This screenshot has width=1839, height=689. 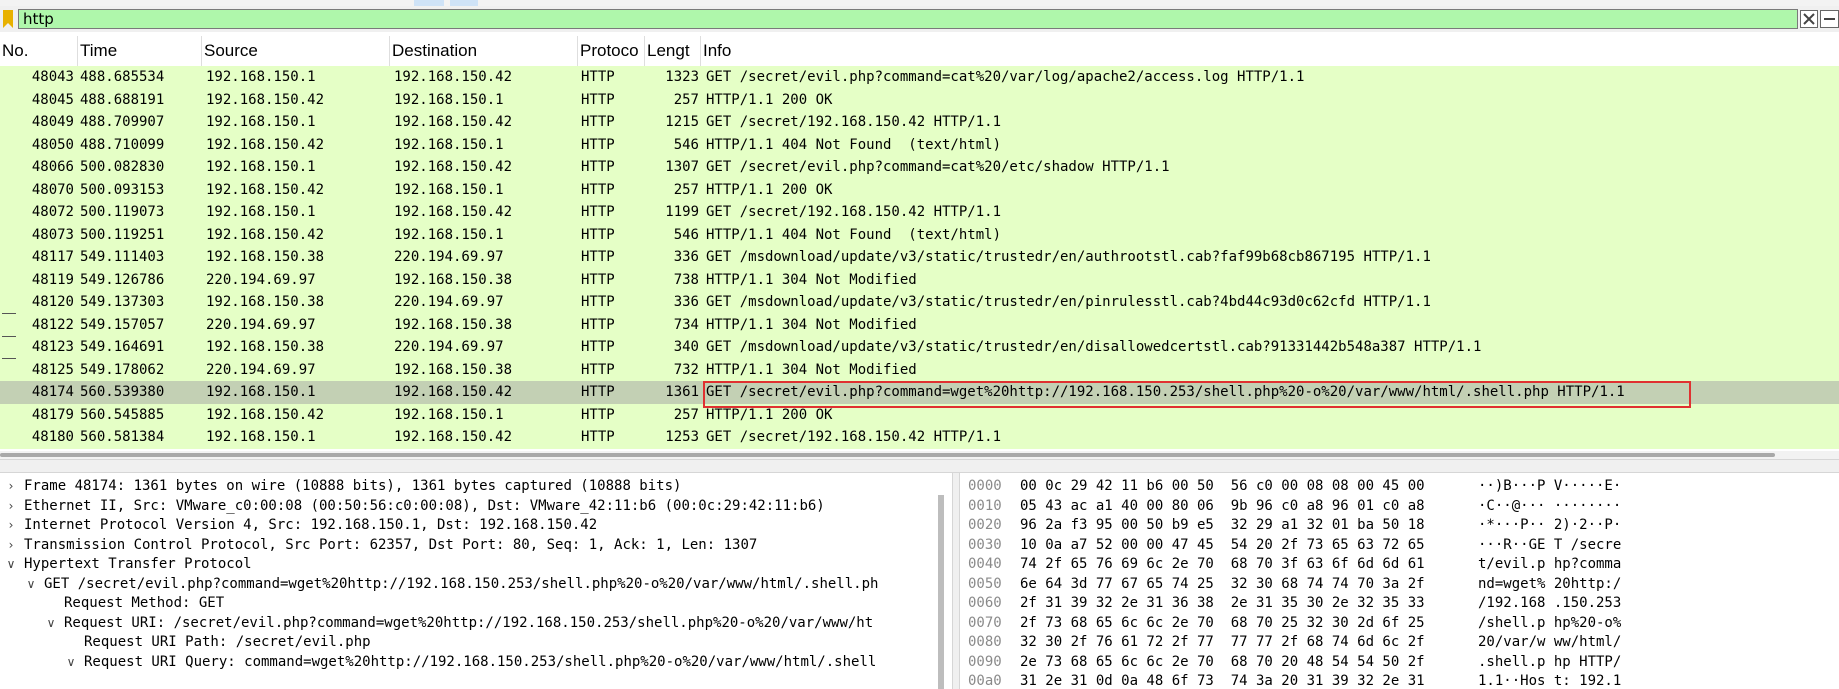 What do you see at coordinates (682, 392) in the screenshot?
I see `packet-length: 1361` at bounding box center [682, 392].